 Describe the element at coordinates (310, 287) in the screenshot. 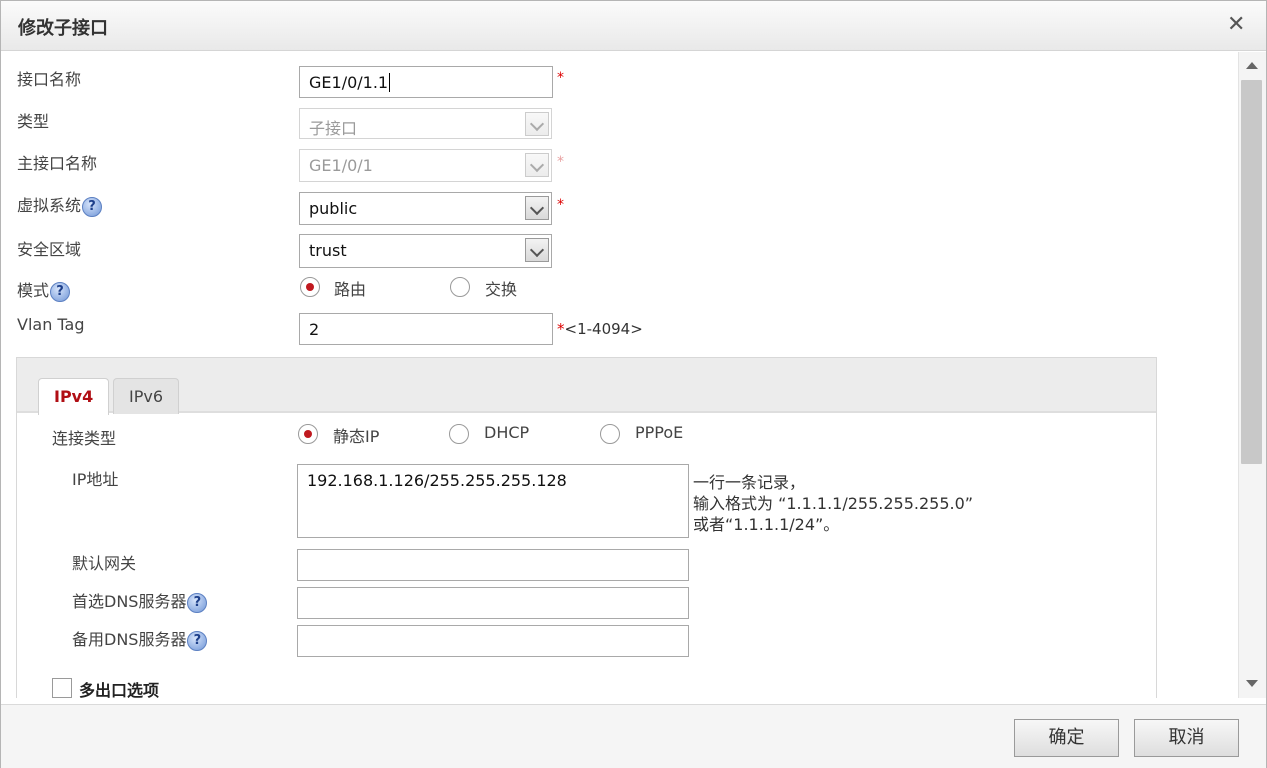

I see `mode-route-radio` at that location.